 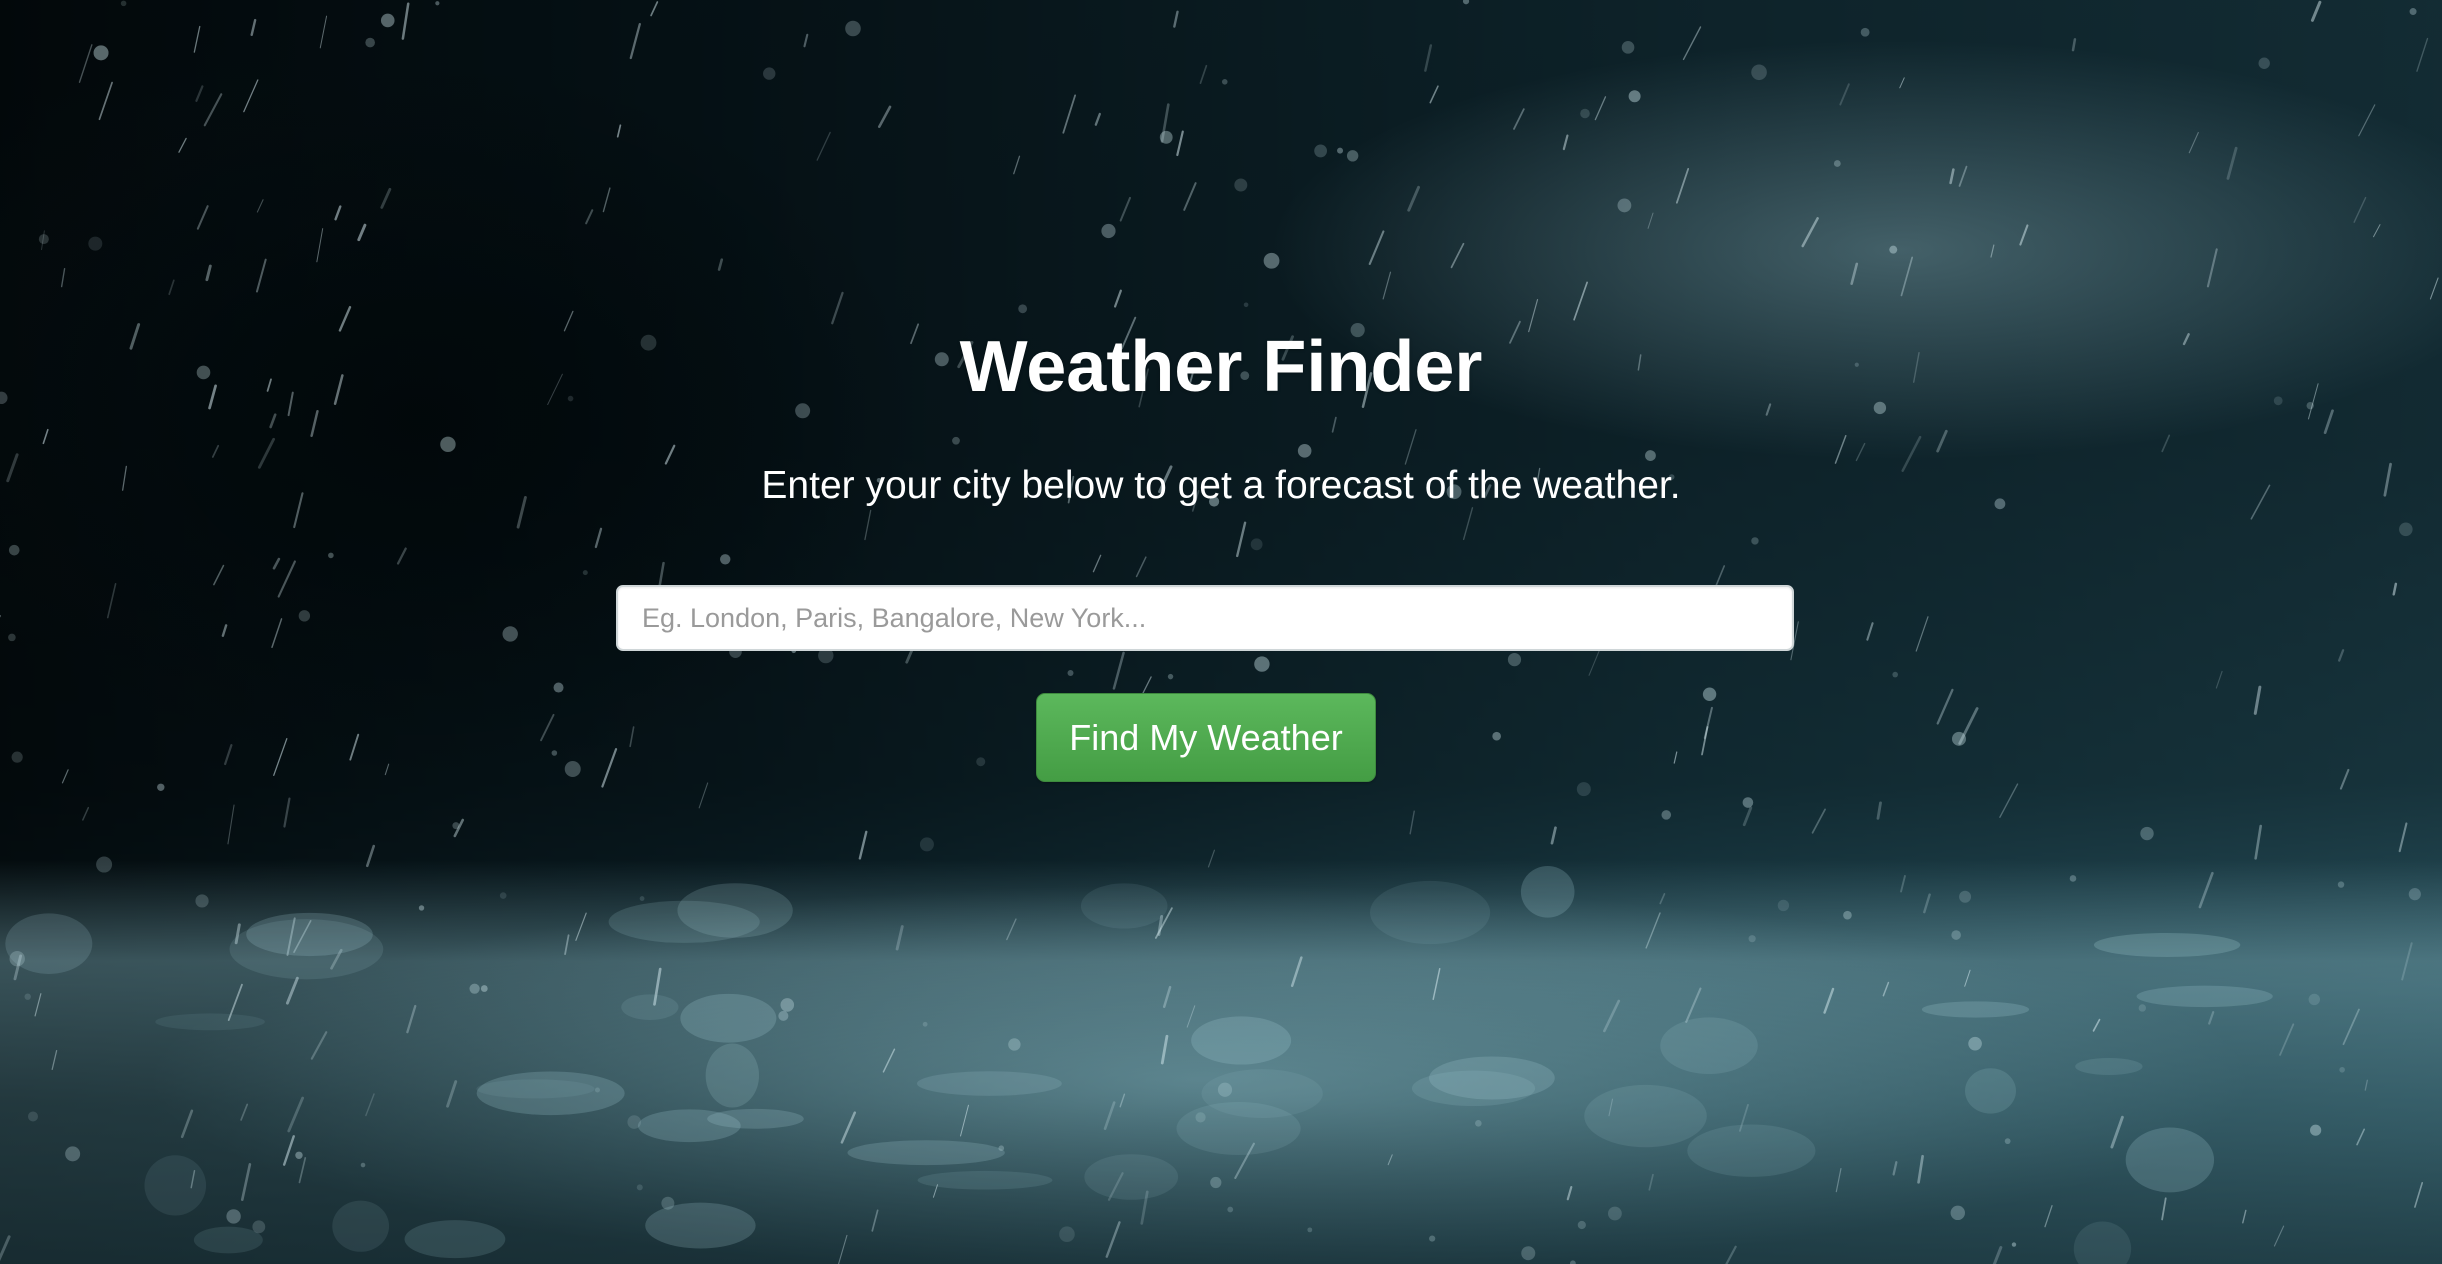 I want to click on page-title: Weather Finder, so click(x=1221, y=367).